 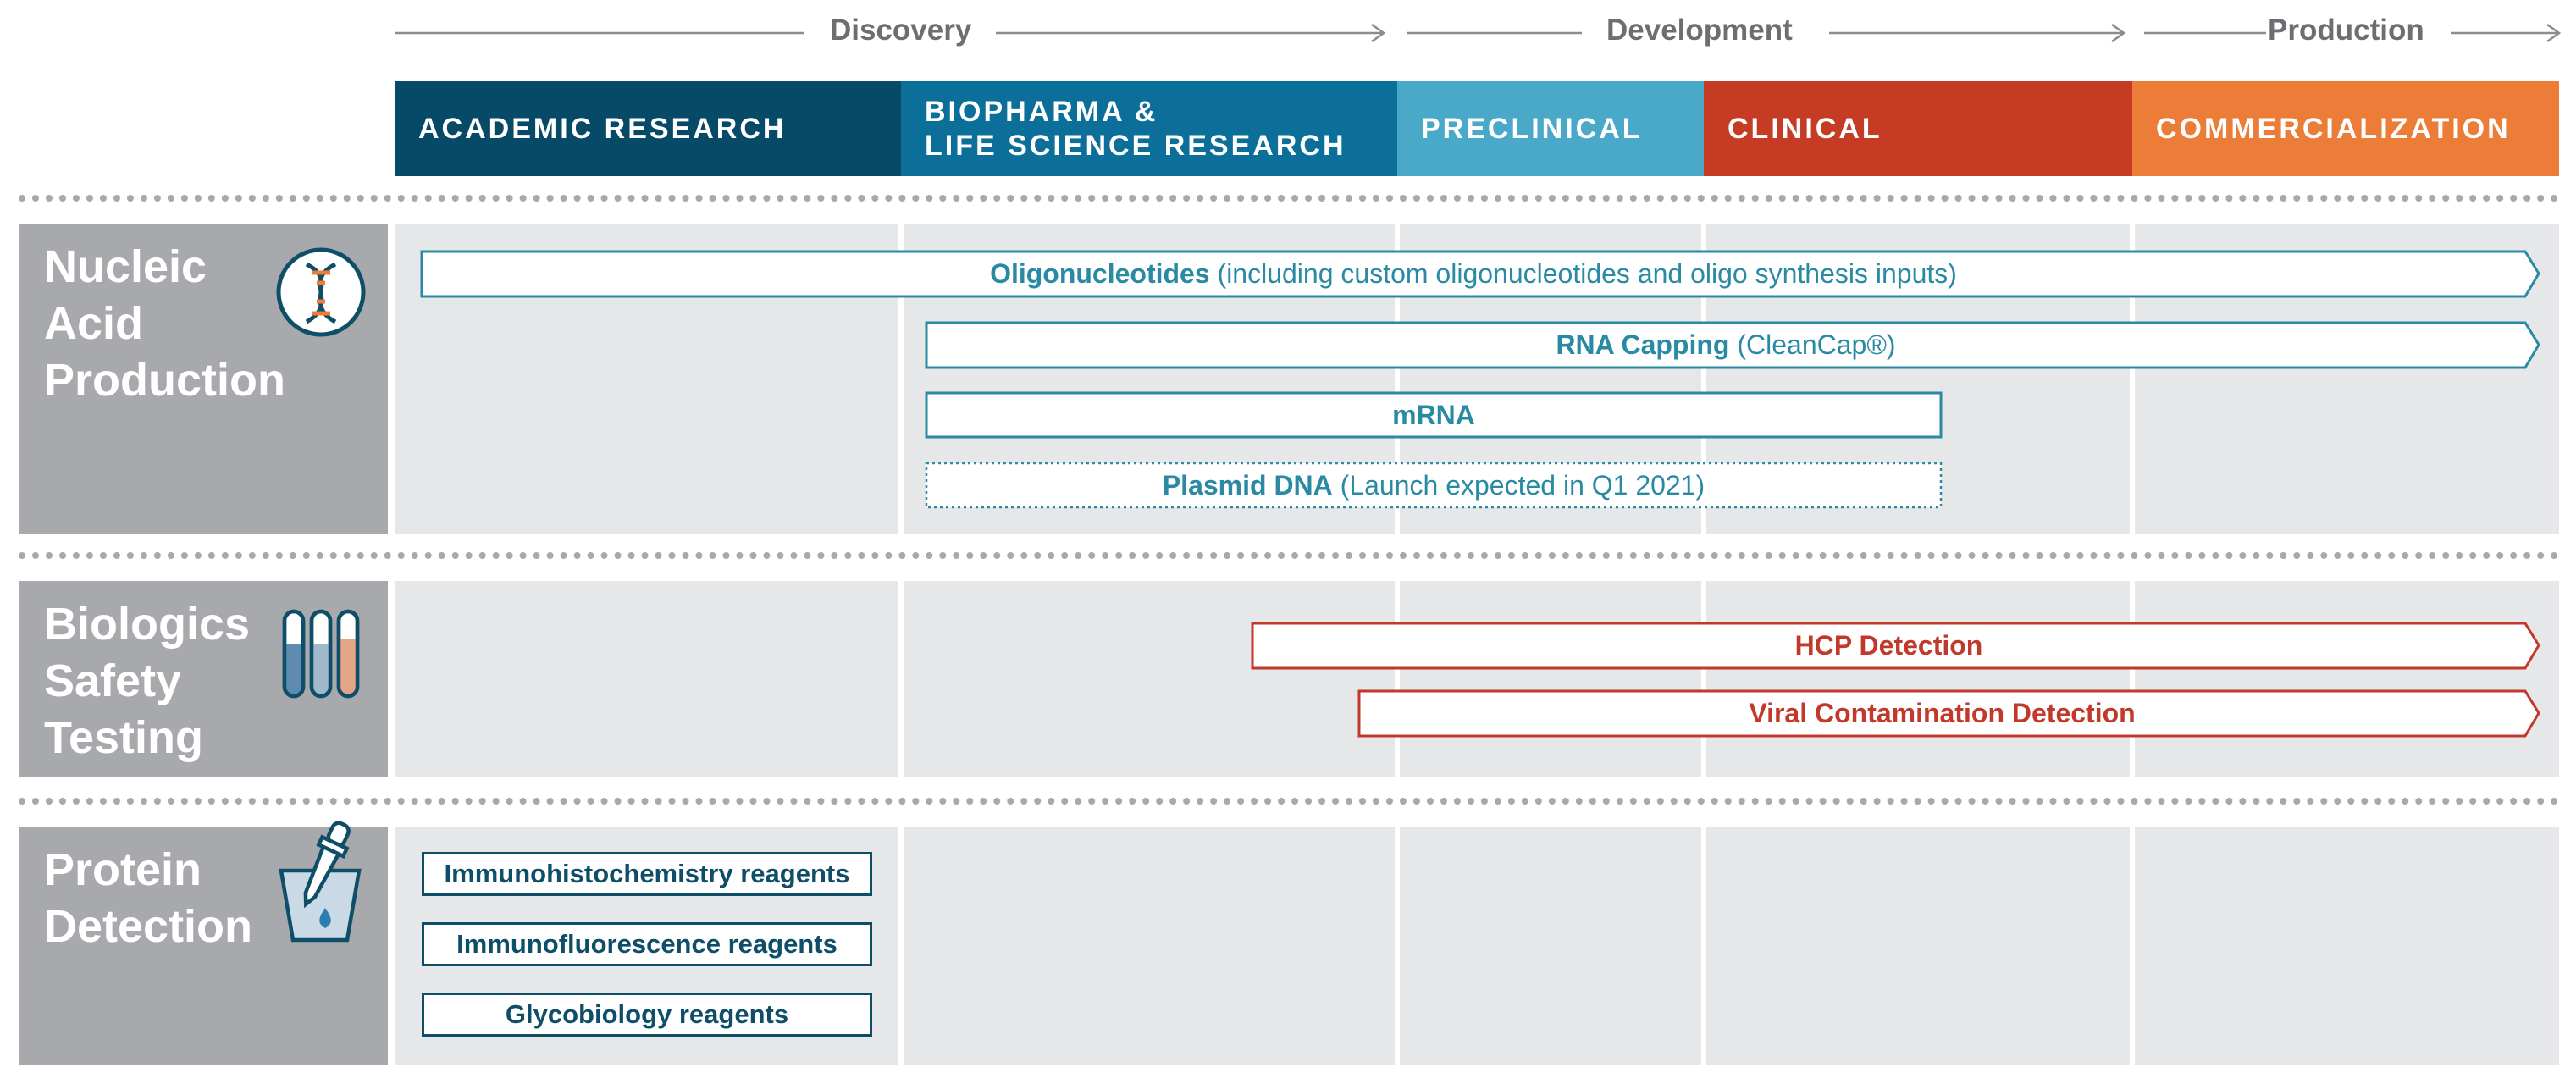 I want to click on box-immunohistochemistry: Immunohistochemistry reagents, so click(x=647, y=874).